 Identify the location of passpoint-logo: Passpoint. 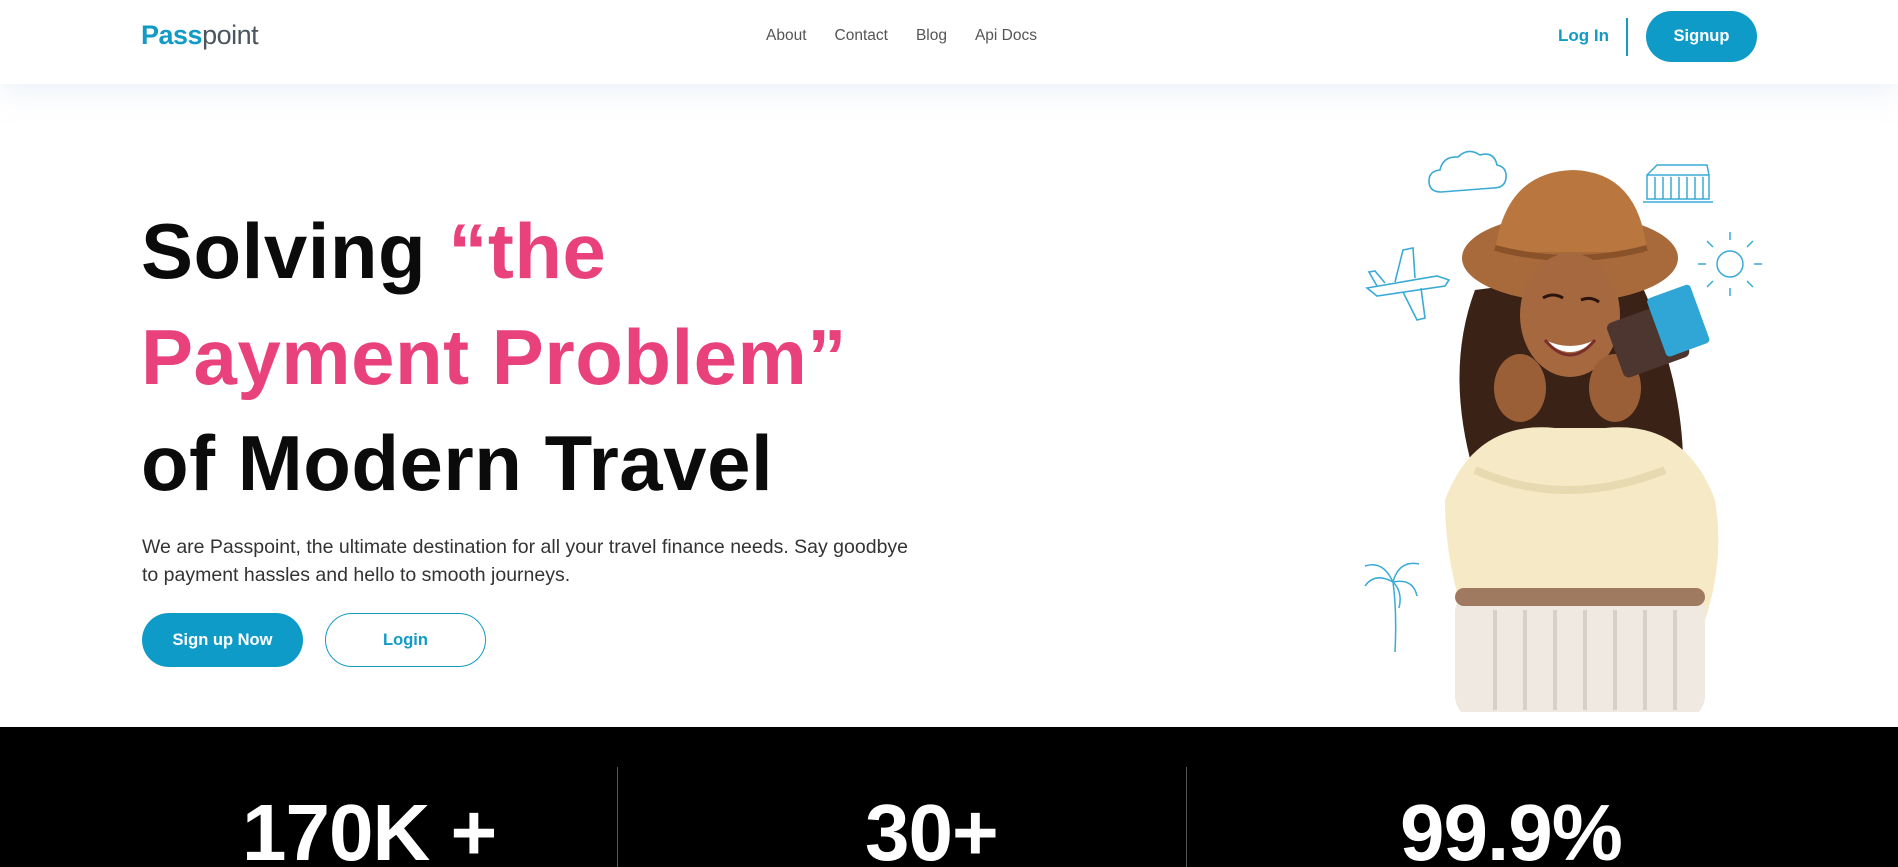
(200, 35).